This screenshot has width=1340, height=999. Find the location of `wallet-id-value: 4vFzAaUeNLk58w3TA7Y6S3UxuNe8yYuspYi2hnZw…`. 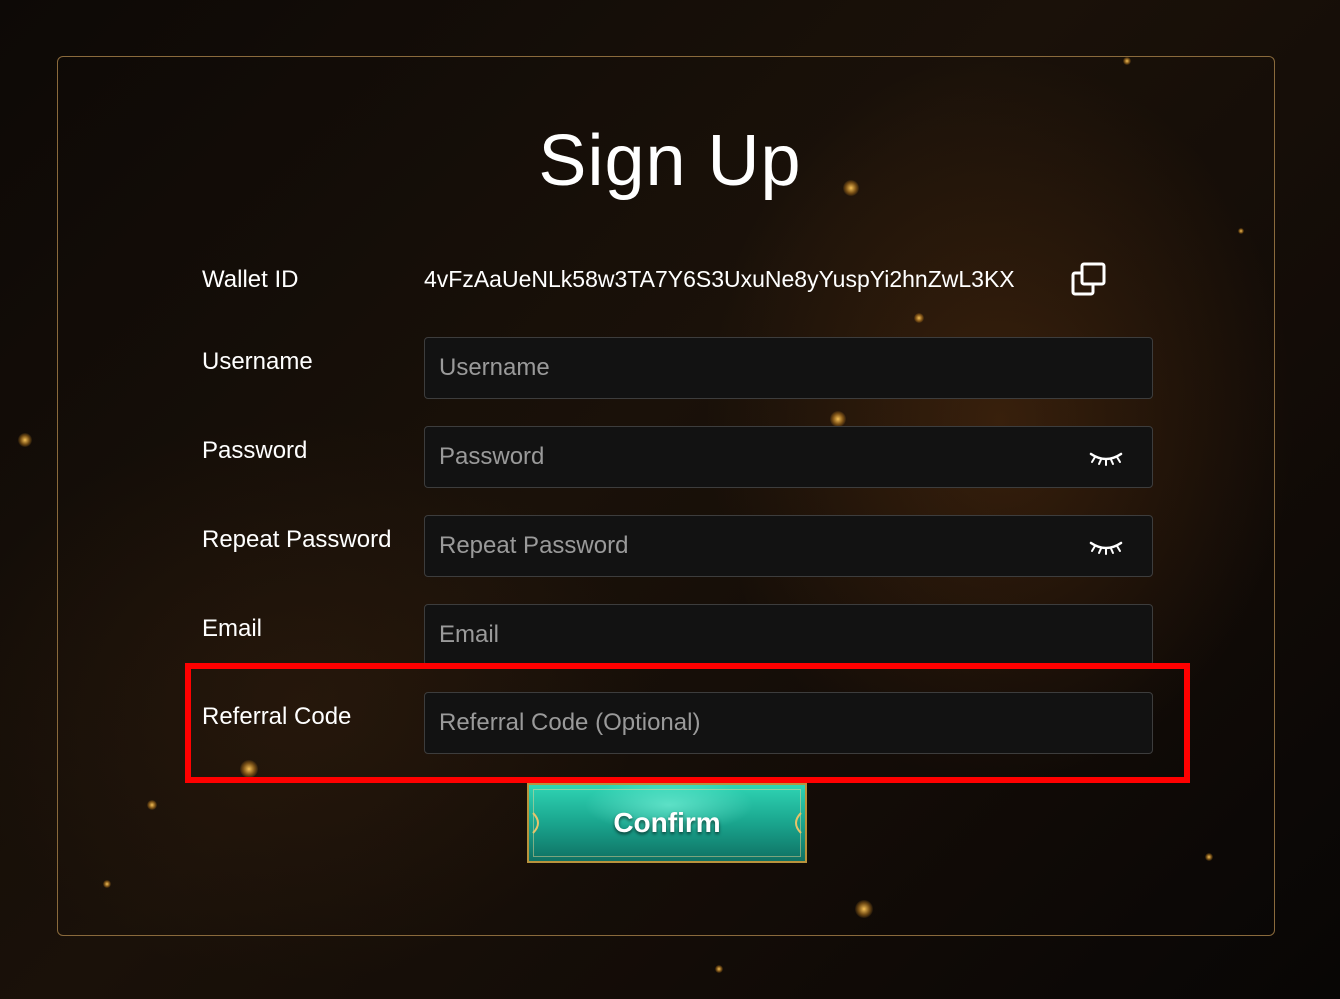

wallet-id-value: 4vFzAaUeNLk58w3TA7Y6S3UxuNe8yYuspYi2hnZw… is located at coordinates (719, 279).